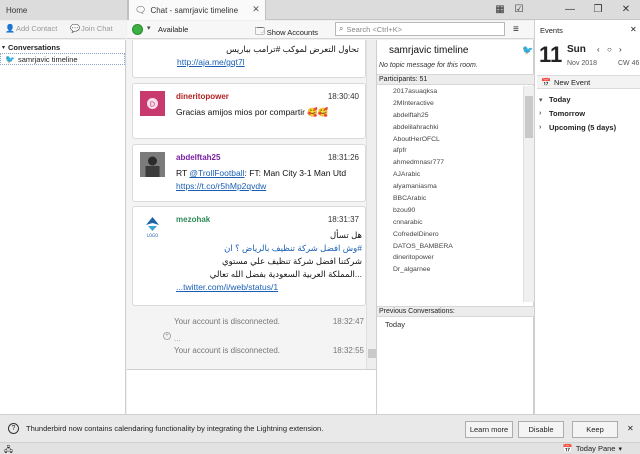  Describe the element at coordinates (8, 449) in the screenshot. I see `online-status-icon: 🖧` at that location.